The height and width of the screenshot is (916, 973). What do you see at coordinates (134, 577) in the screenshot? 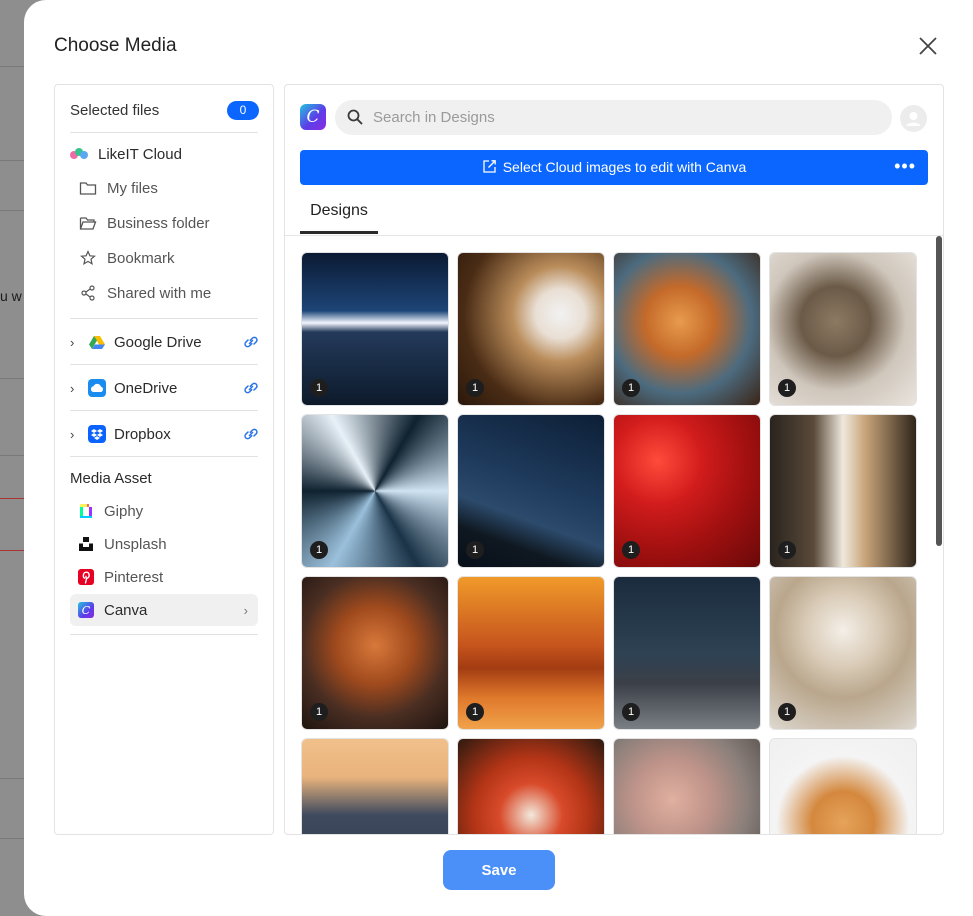
I see `asset-label: Pinterest` at bounding box center [134, 577].